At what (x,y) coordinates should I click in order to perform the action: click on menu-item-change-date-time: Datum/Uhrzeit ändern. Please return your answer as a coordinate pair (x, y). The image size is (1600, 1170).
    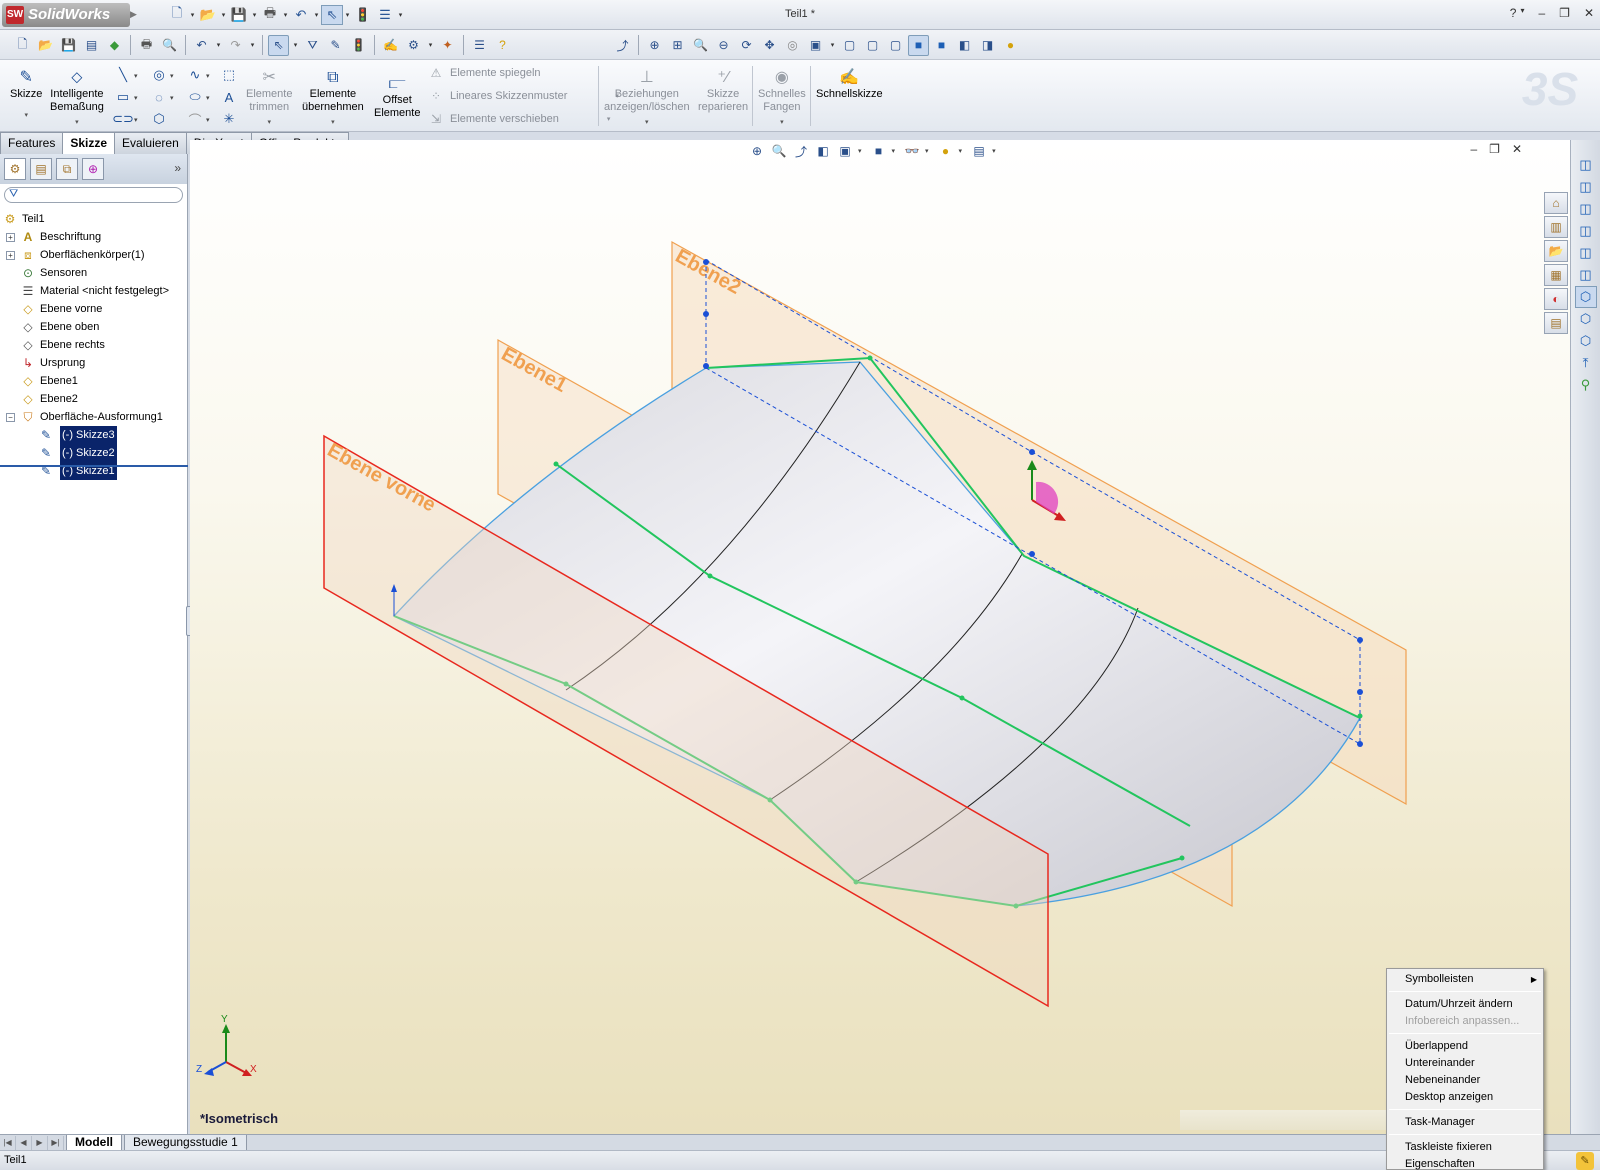
    Looking at the image, I should click on (1465, 1004).